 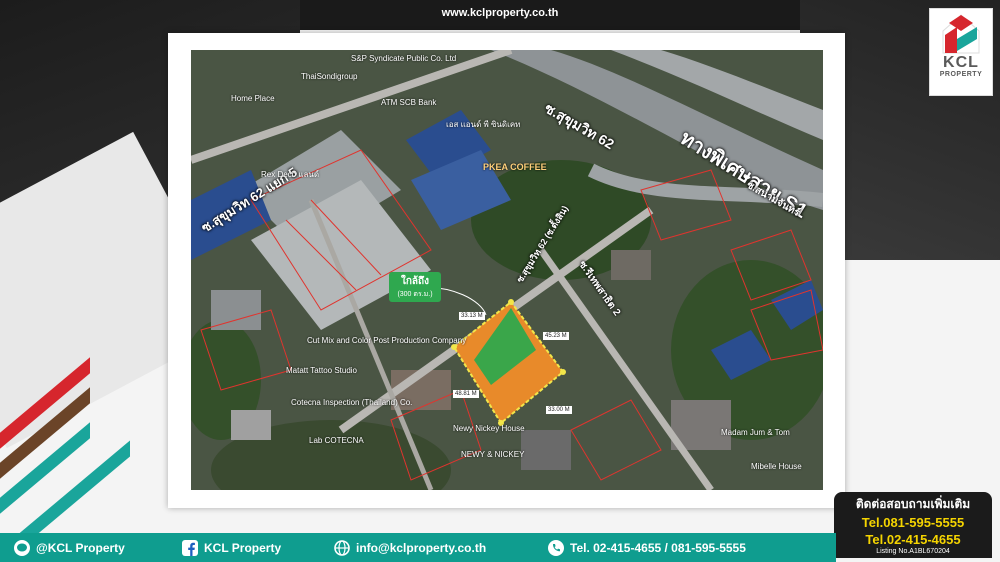 I want to click on footer-line-label: @KCL Property, so click(x=80, y=548).